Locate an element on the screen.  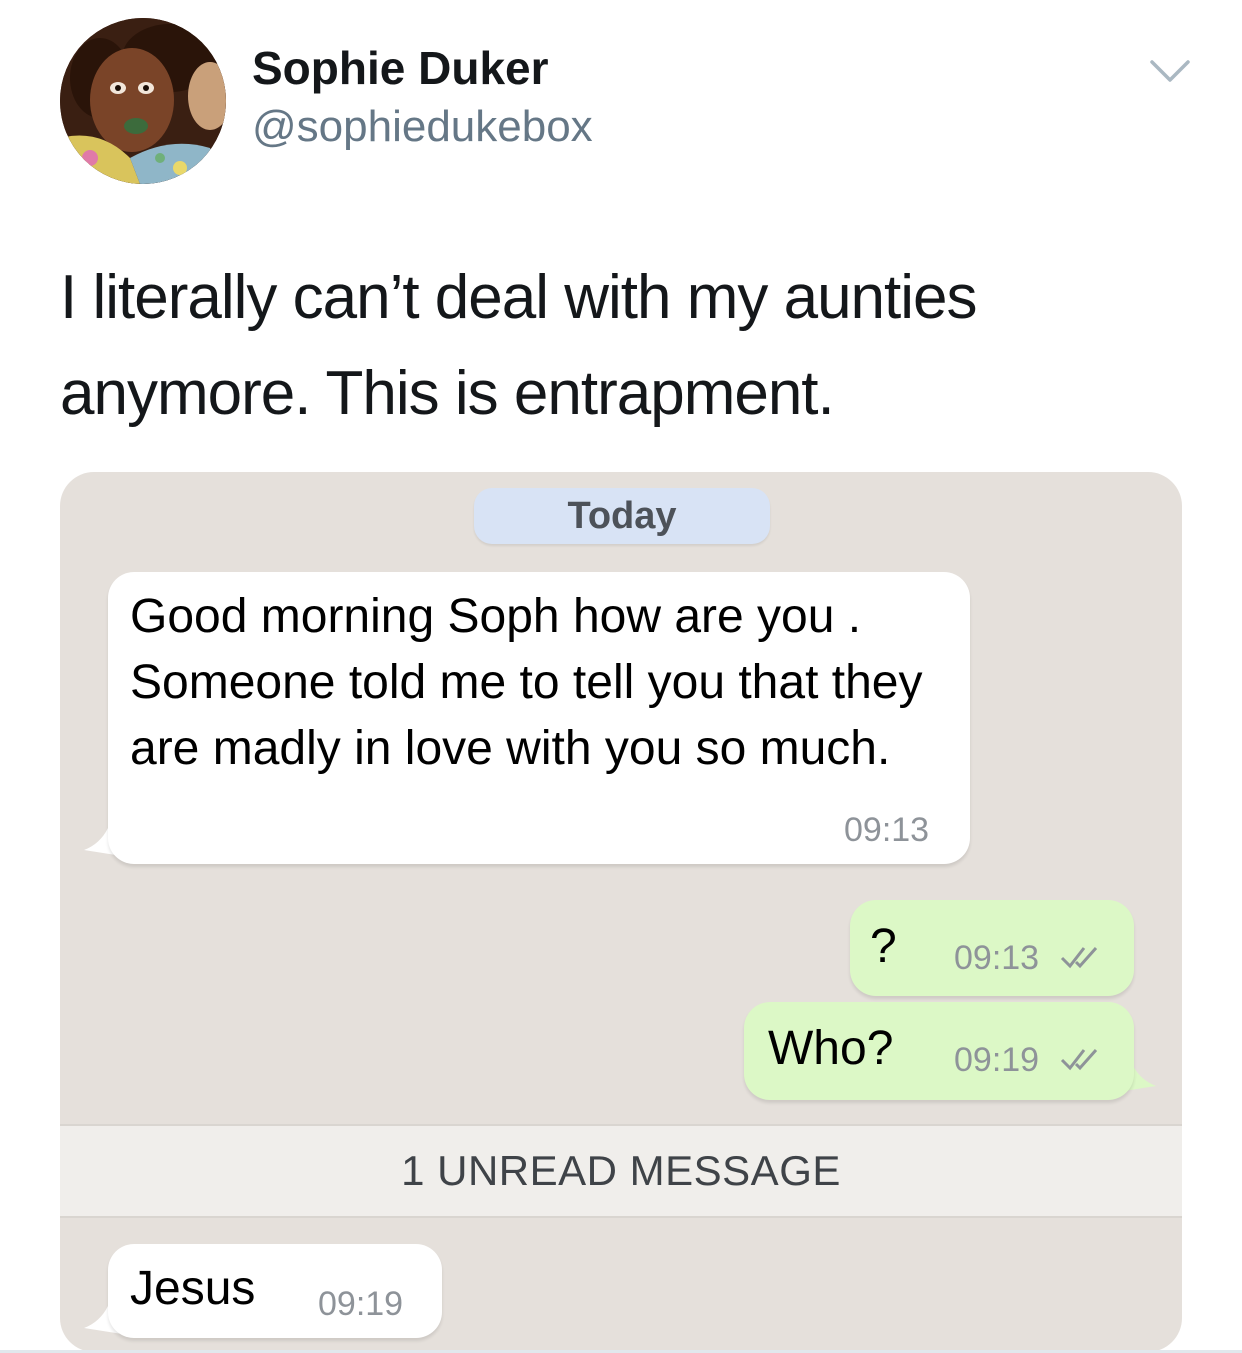
date-separator: Today is located at coordinates (622, 516).